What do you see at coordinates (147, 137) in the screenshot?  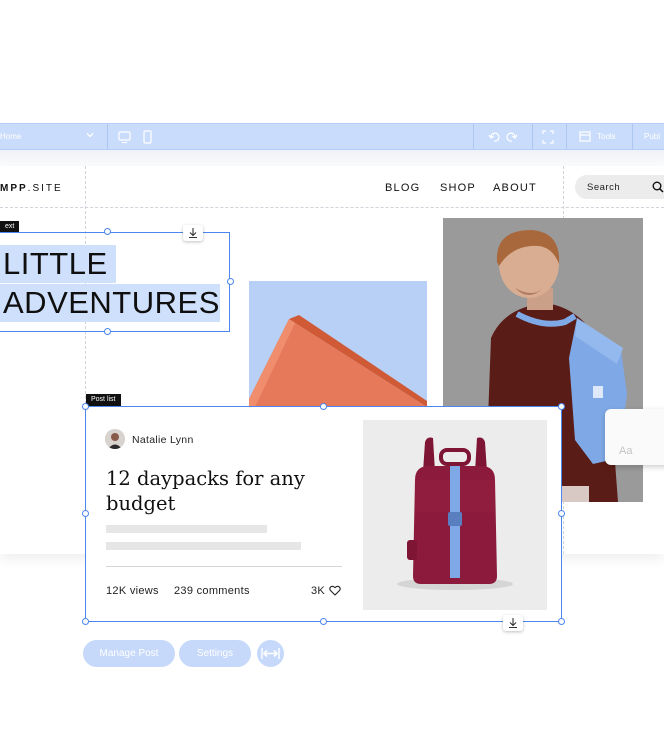 I see `mobile-icon` at bounding box center [147, 137].